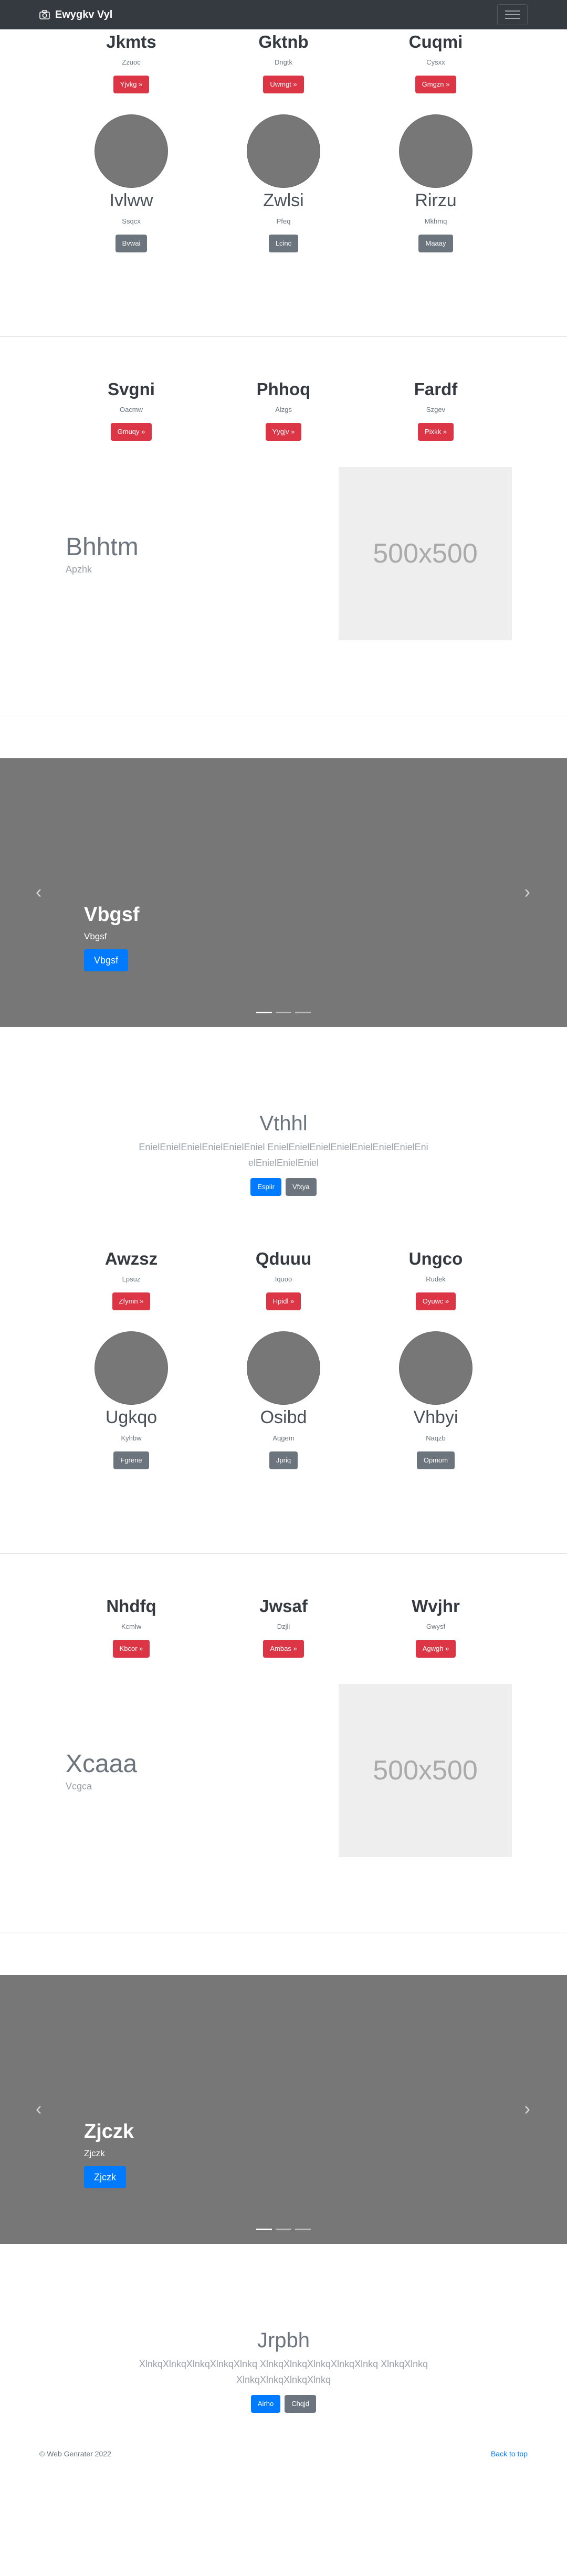 Image resolution: width=567 pixels, height=2576 pixels. I want to click on person-name: Ivlww, so click(131, 200).